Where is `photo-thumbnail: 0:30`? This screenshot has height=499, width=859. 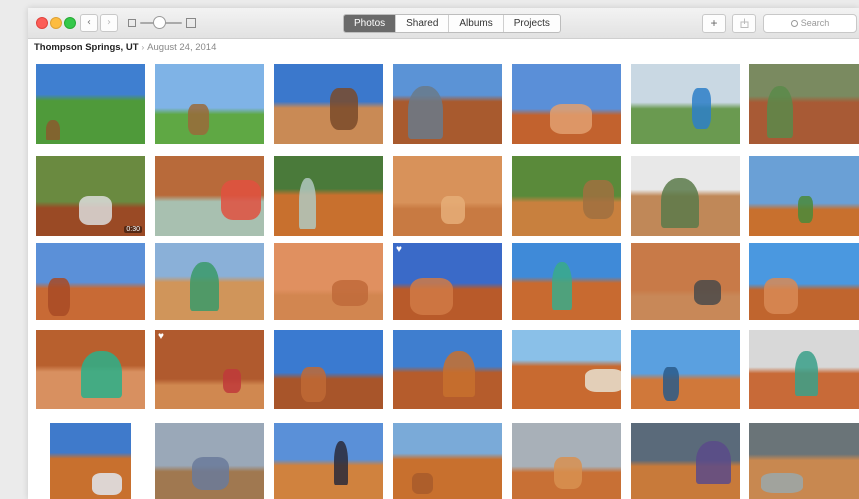 photo-thumbnail: 0:30 is located at coordinates (90, 196).